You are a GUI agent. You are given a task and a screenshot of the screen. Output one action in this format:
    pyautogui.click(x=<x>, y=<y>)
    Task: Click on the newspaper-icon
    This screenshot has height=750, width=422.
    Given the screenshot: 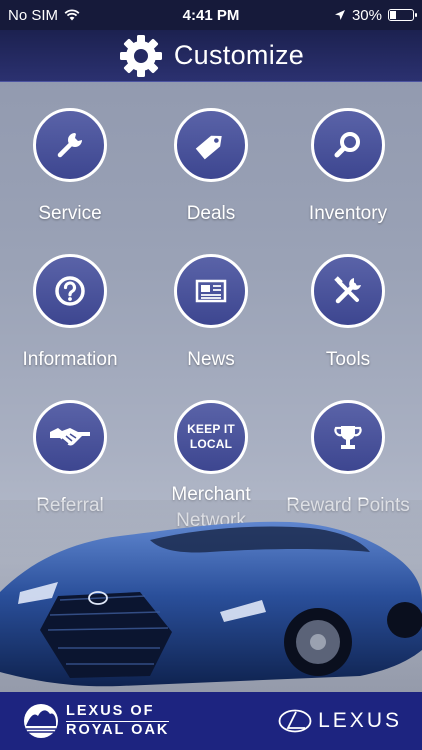 What is the action you would take?
    pyautogui.click(x=211, y=291)
    